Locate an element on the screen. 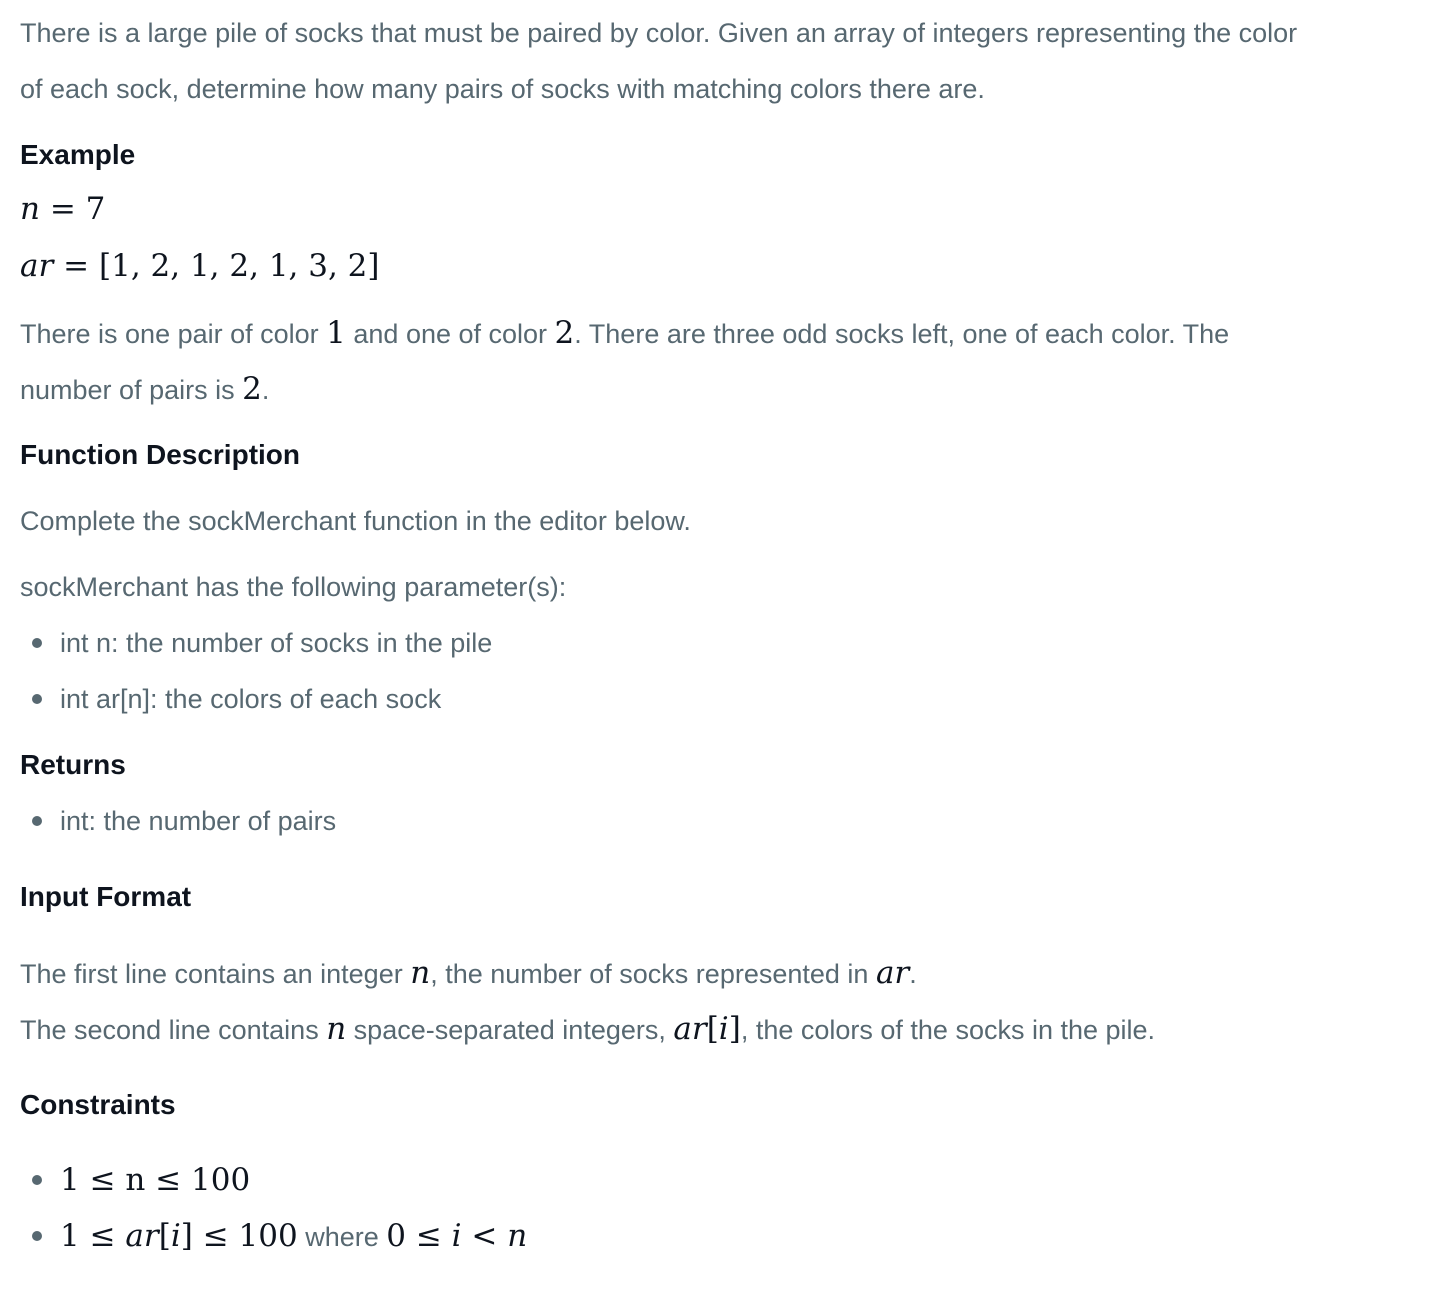  constraint-2-text: 1 ≤ ar[i] ≤ 100 where 0 ≤ i < n is located at coordinates (293, 1236).